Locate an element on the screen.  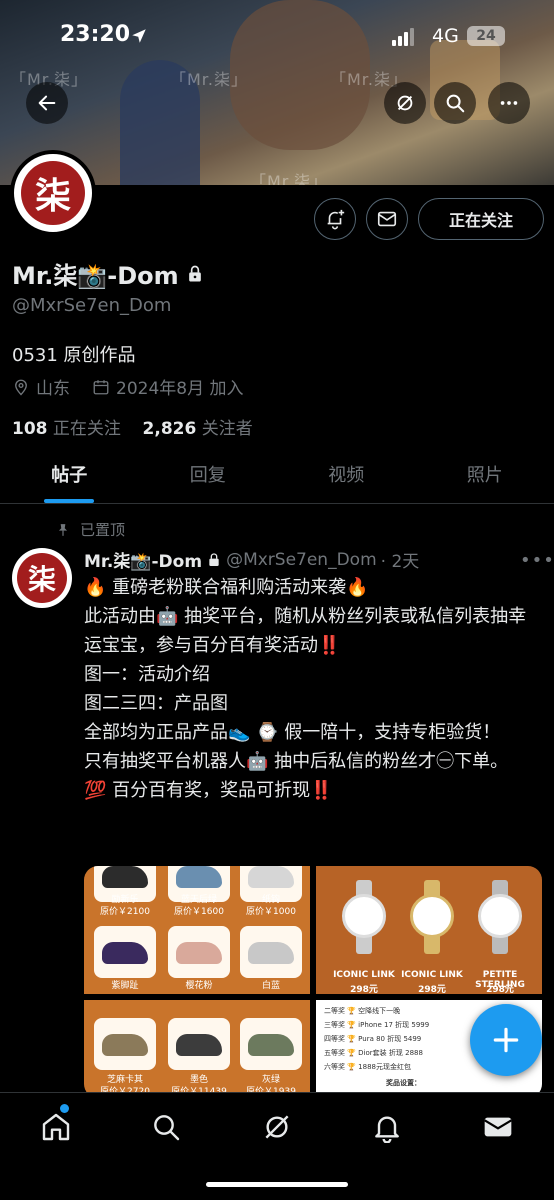
prize-heading: 奖品设置： is located at coordinates (403, 1083).